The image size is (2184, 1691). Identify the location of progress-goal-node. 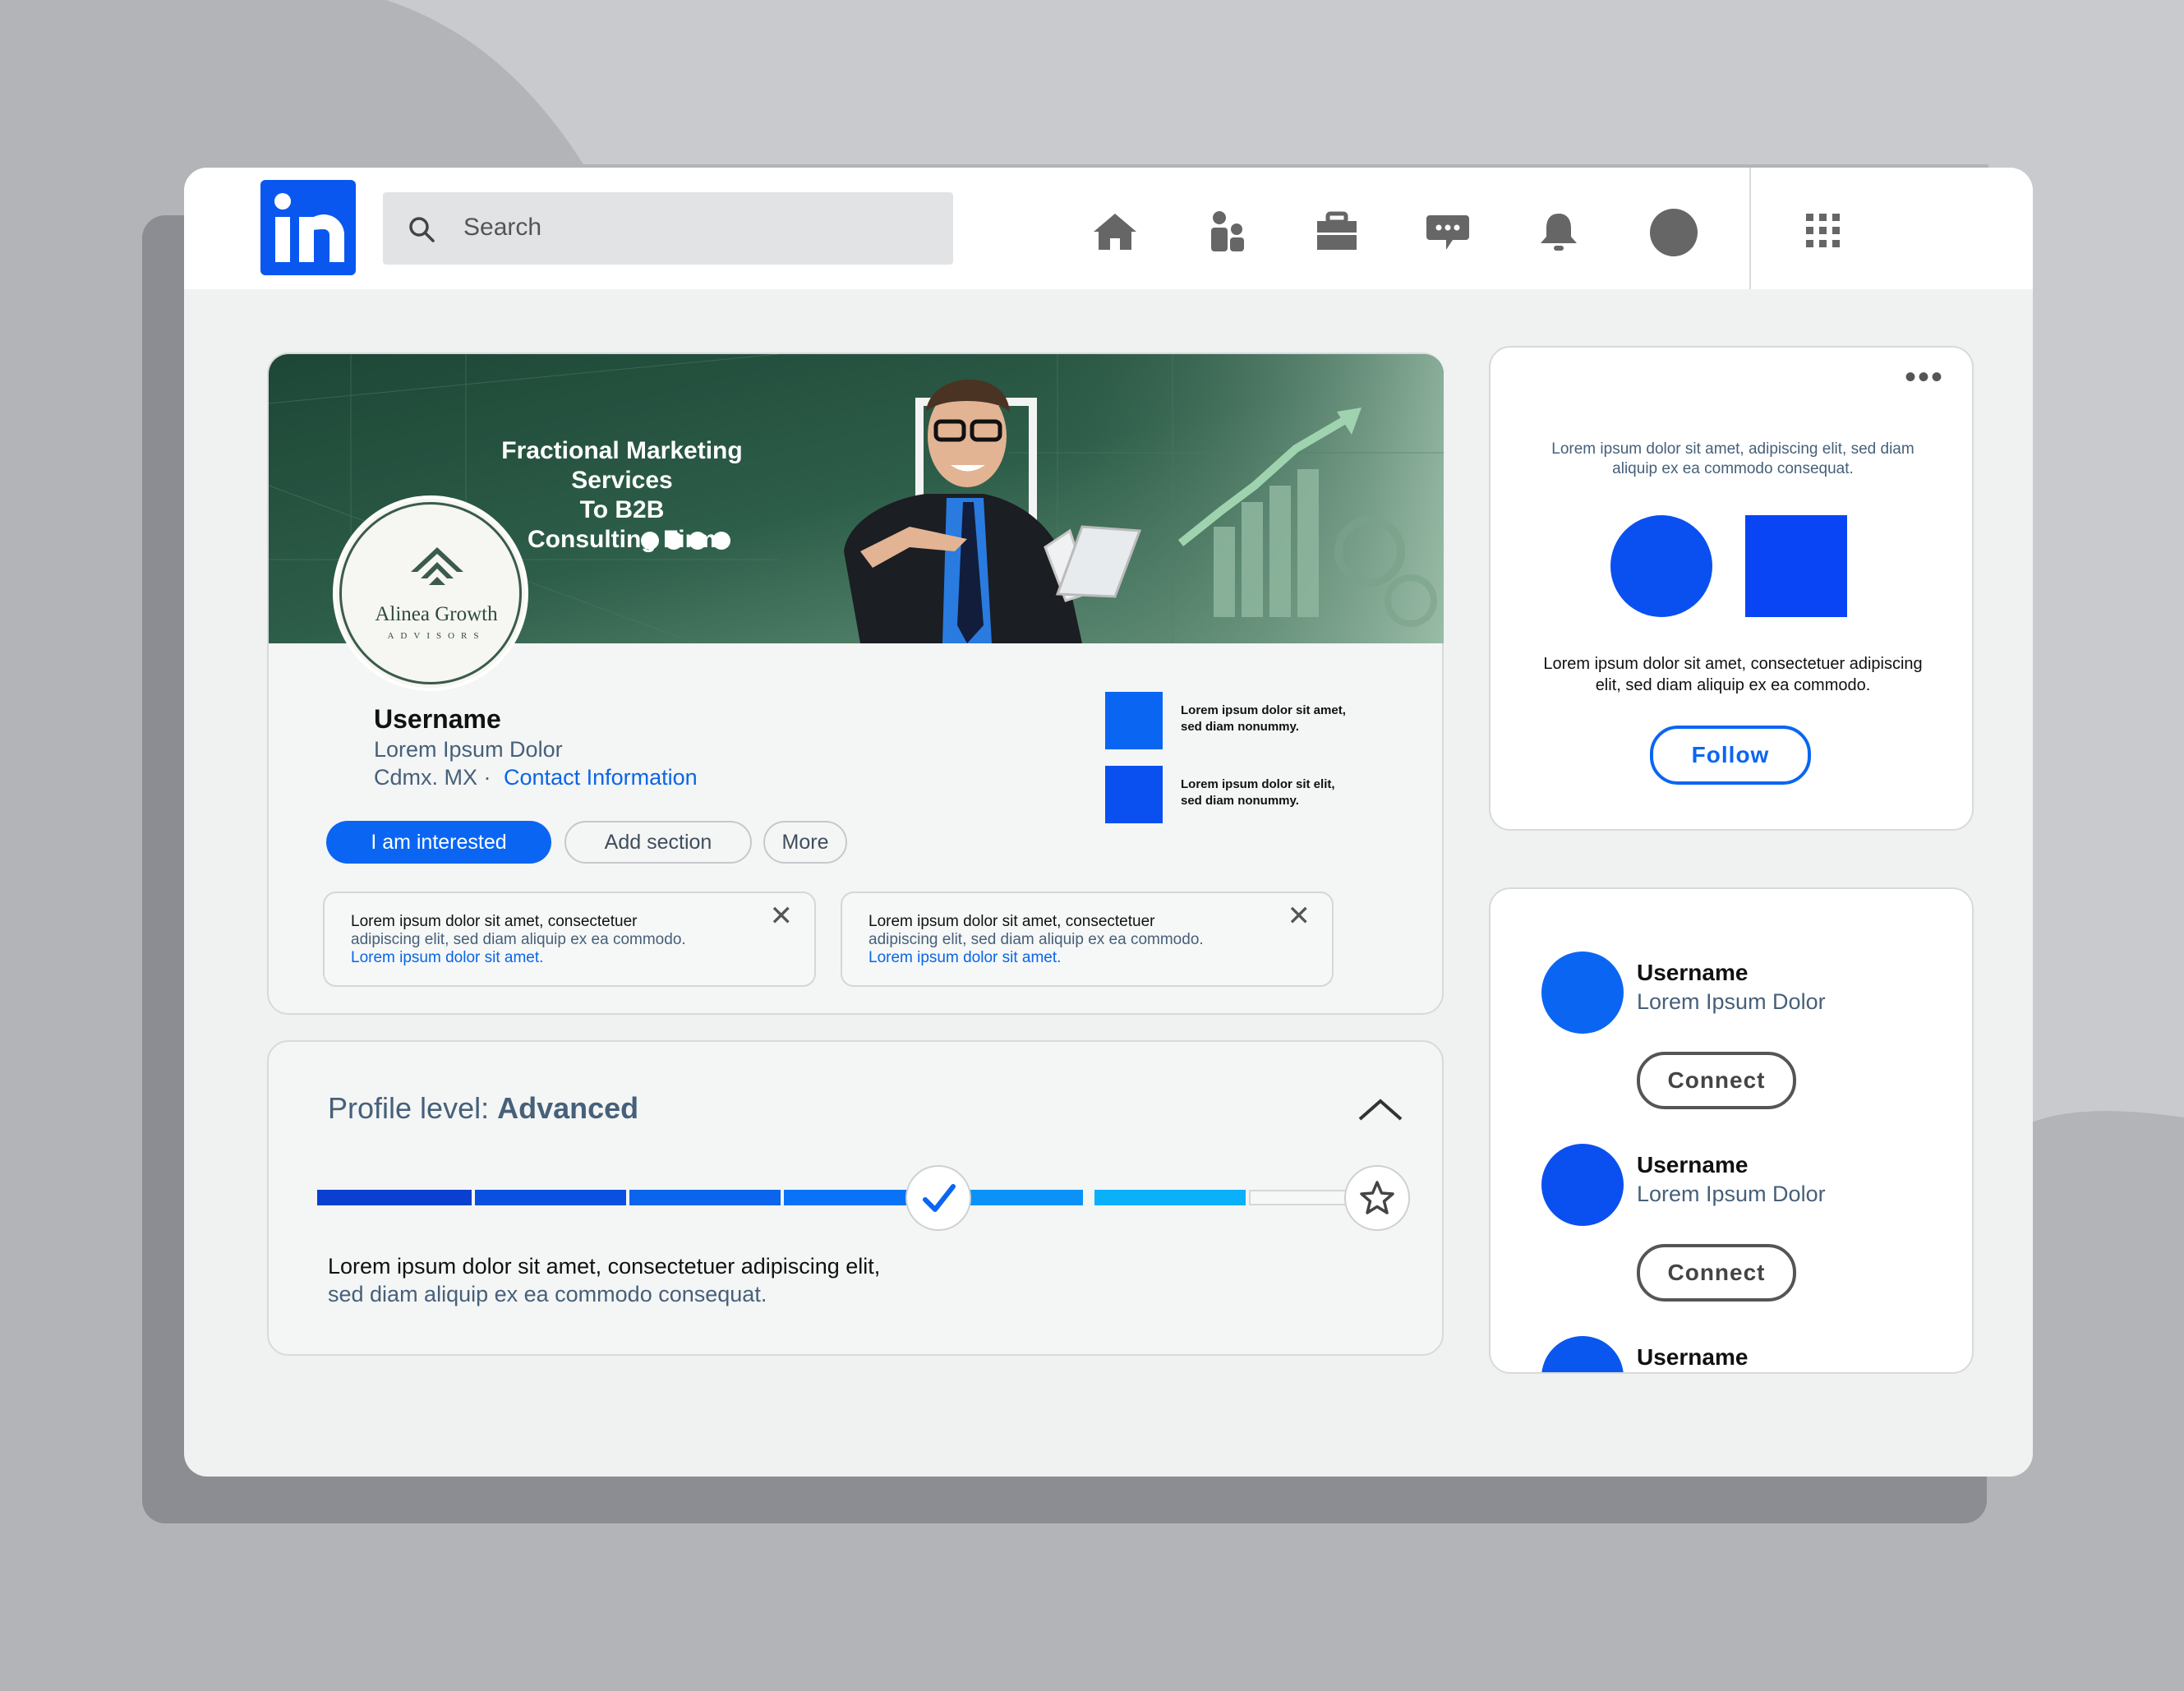
(1377, 1198).